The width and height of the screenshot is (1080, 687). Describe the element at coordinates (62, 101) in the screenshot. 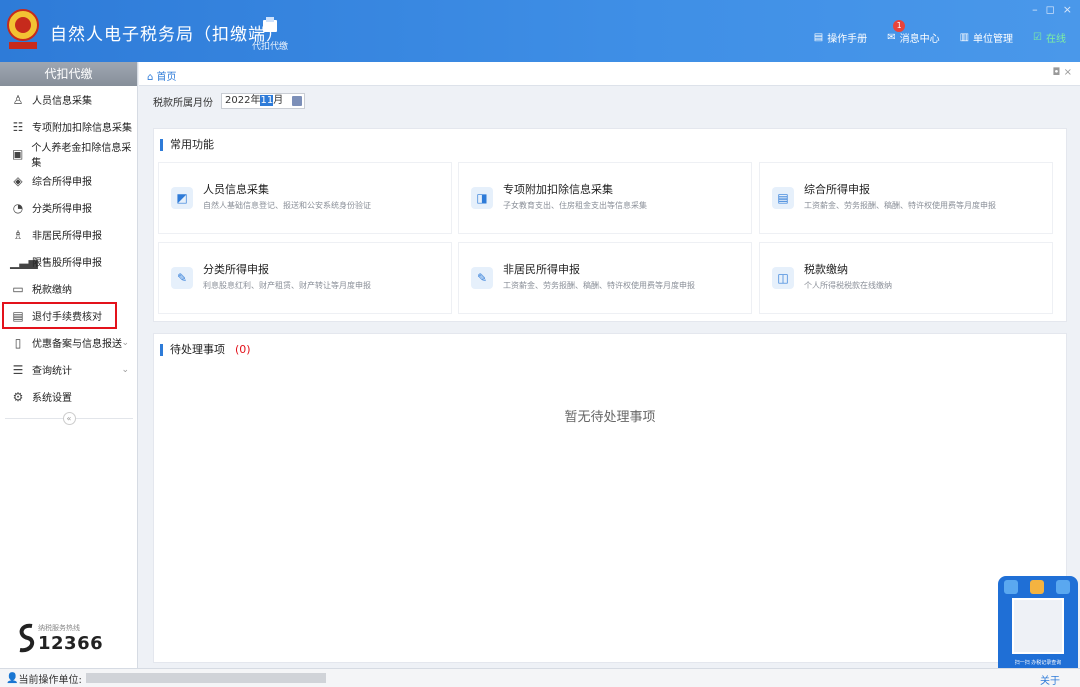

I see `sidebar-item-label: 人员信息采集` at that location.